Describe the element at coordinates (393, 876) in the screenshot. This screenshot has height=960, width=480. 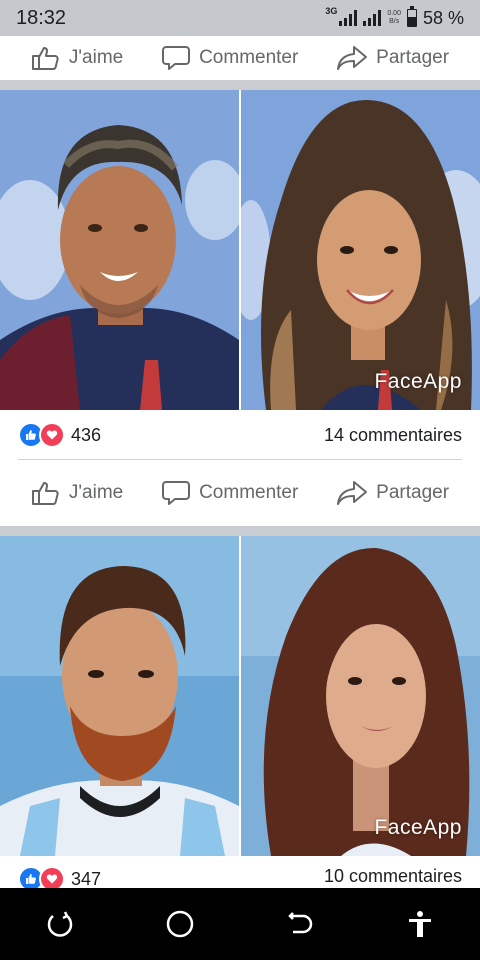
I see `comments-count-link: 10 commentaires` at that location.